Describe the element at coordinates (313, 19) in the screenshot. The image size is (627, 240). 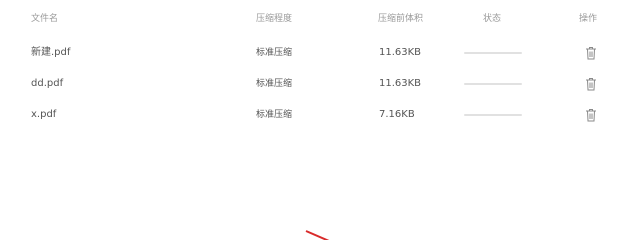
I see `table-header: 文件名 压缩程度 压缩前体积 状态 操作` at that location.